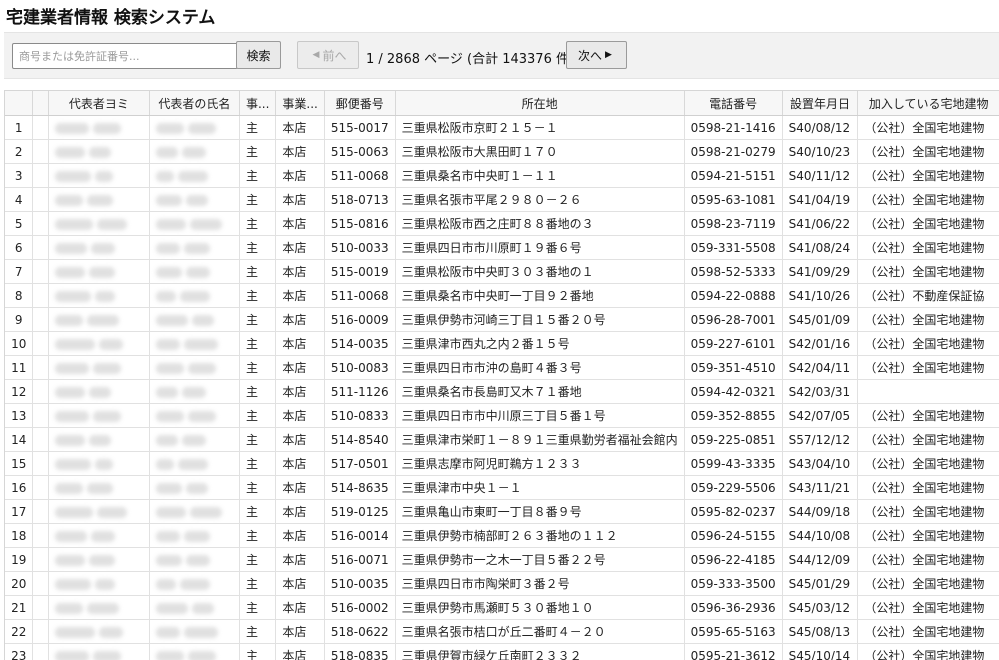  Describe the element at coordinates (19, 224) in the screenshot. I see `row-number: 5` at that location.